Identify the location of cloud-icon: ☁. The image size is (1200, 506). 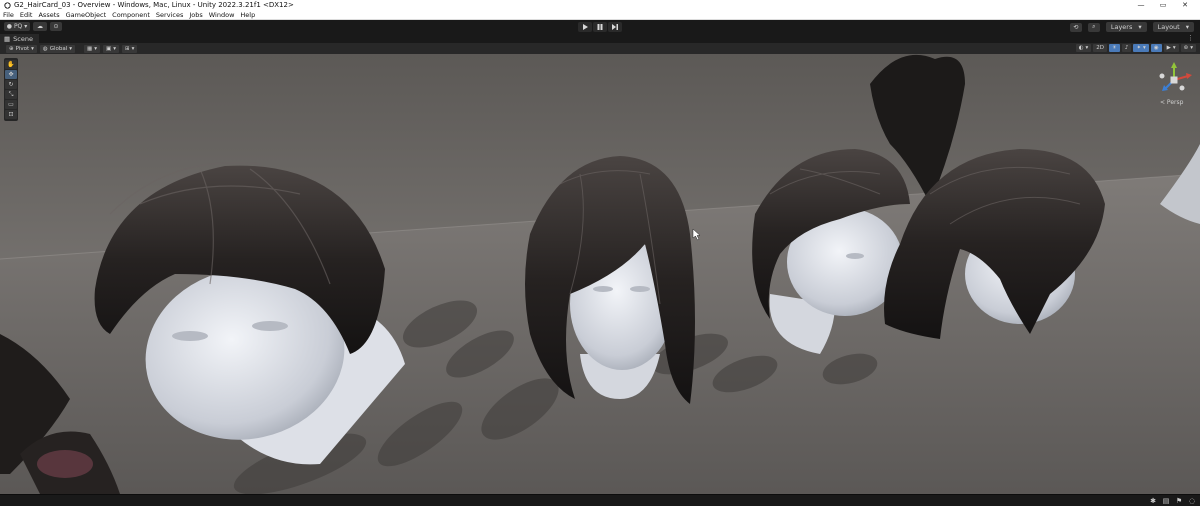
(40, 26).